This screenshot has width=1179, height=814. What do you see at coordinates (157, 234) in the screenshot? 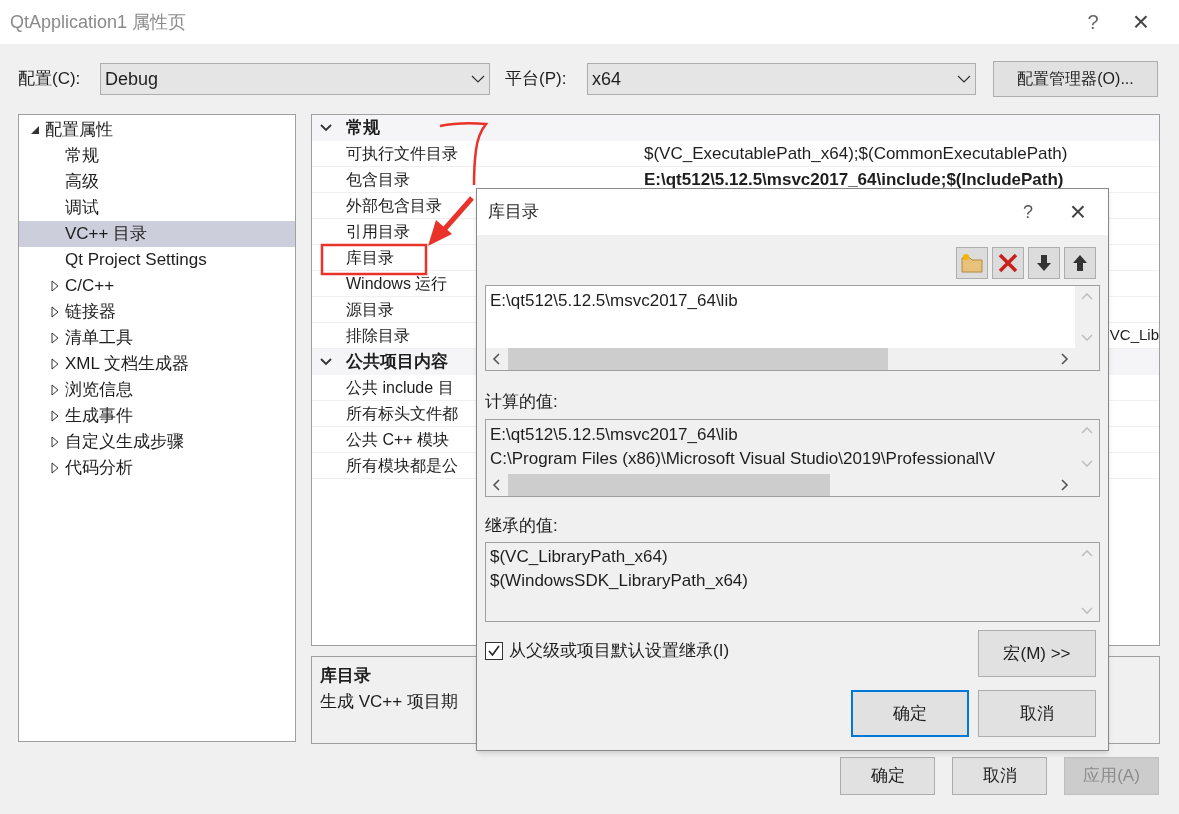
I see `tree-item: VC++ 目录` at bounding box center [157, 234].